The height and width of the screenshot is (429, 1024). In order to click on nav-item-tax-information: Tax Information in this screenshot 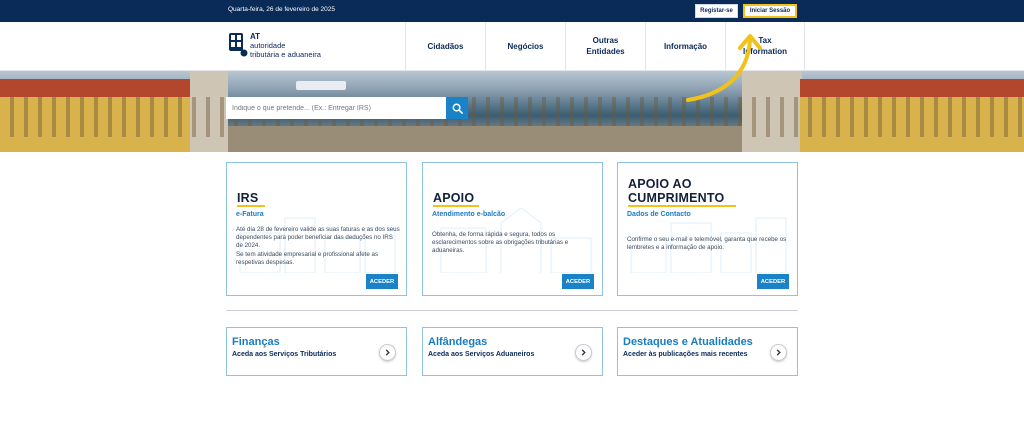, I will do `click(765, 46)`.